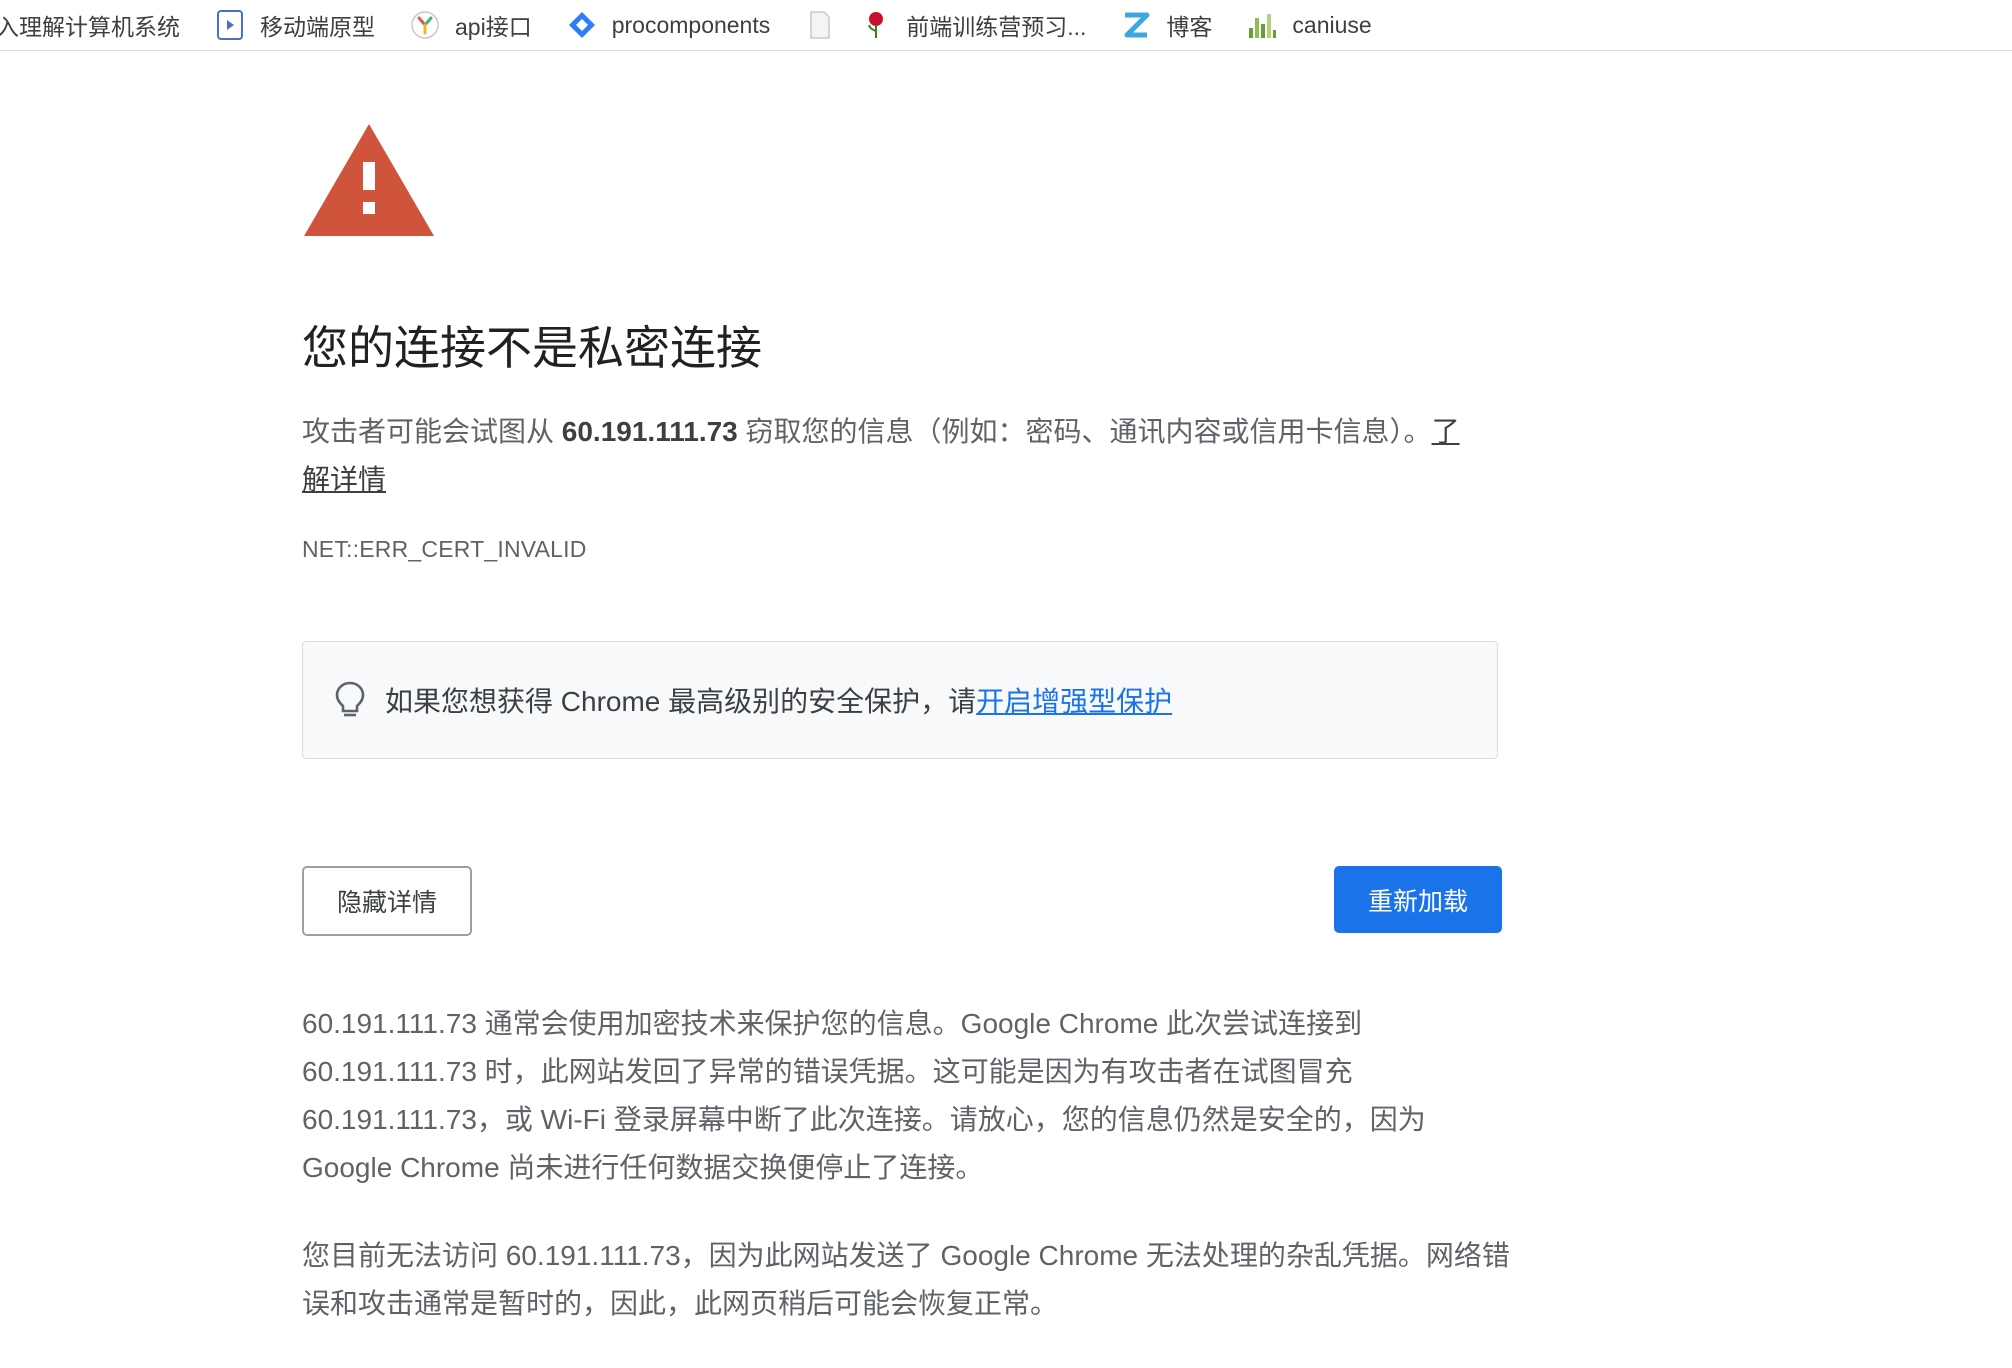 The image size is (2012, 1368). Describe the element at coordinates (691, 24) in the screenshot. I see `bookmark-label: procomponents` at that location.